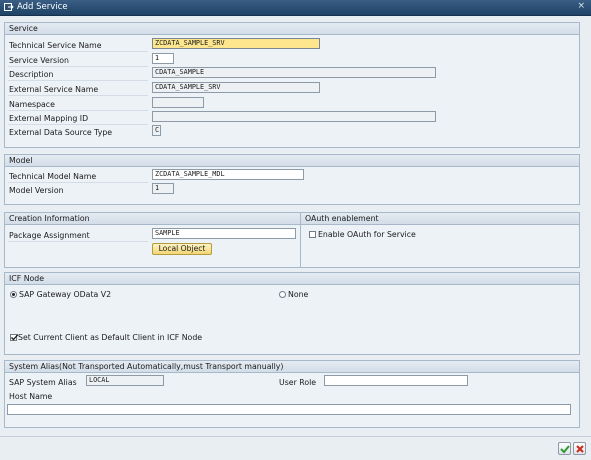 The height and width of the screenshot is (460, 591). Describe the element at coordinates (14, 337) in the screenshot. I see `default-client-checkbox` at that location.